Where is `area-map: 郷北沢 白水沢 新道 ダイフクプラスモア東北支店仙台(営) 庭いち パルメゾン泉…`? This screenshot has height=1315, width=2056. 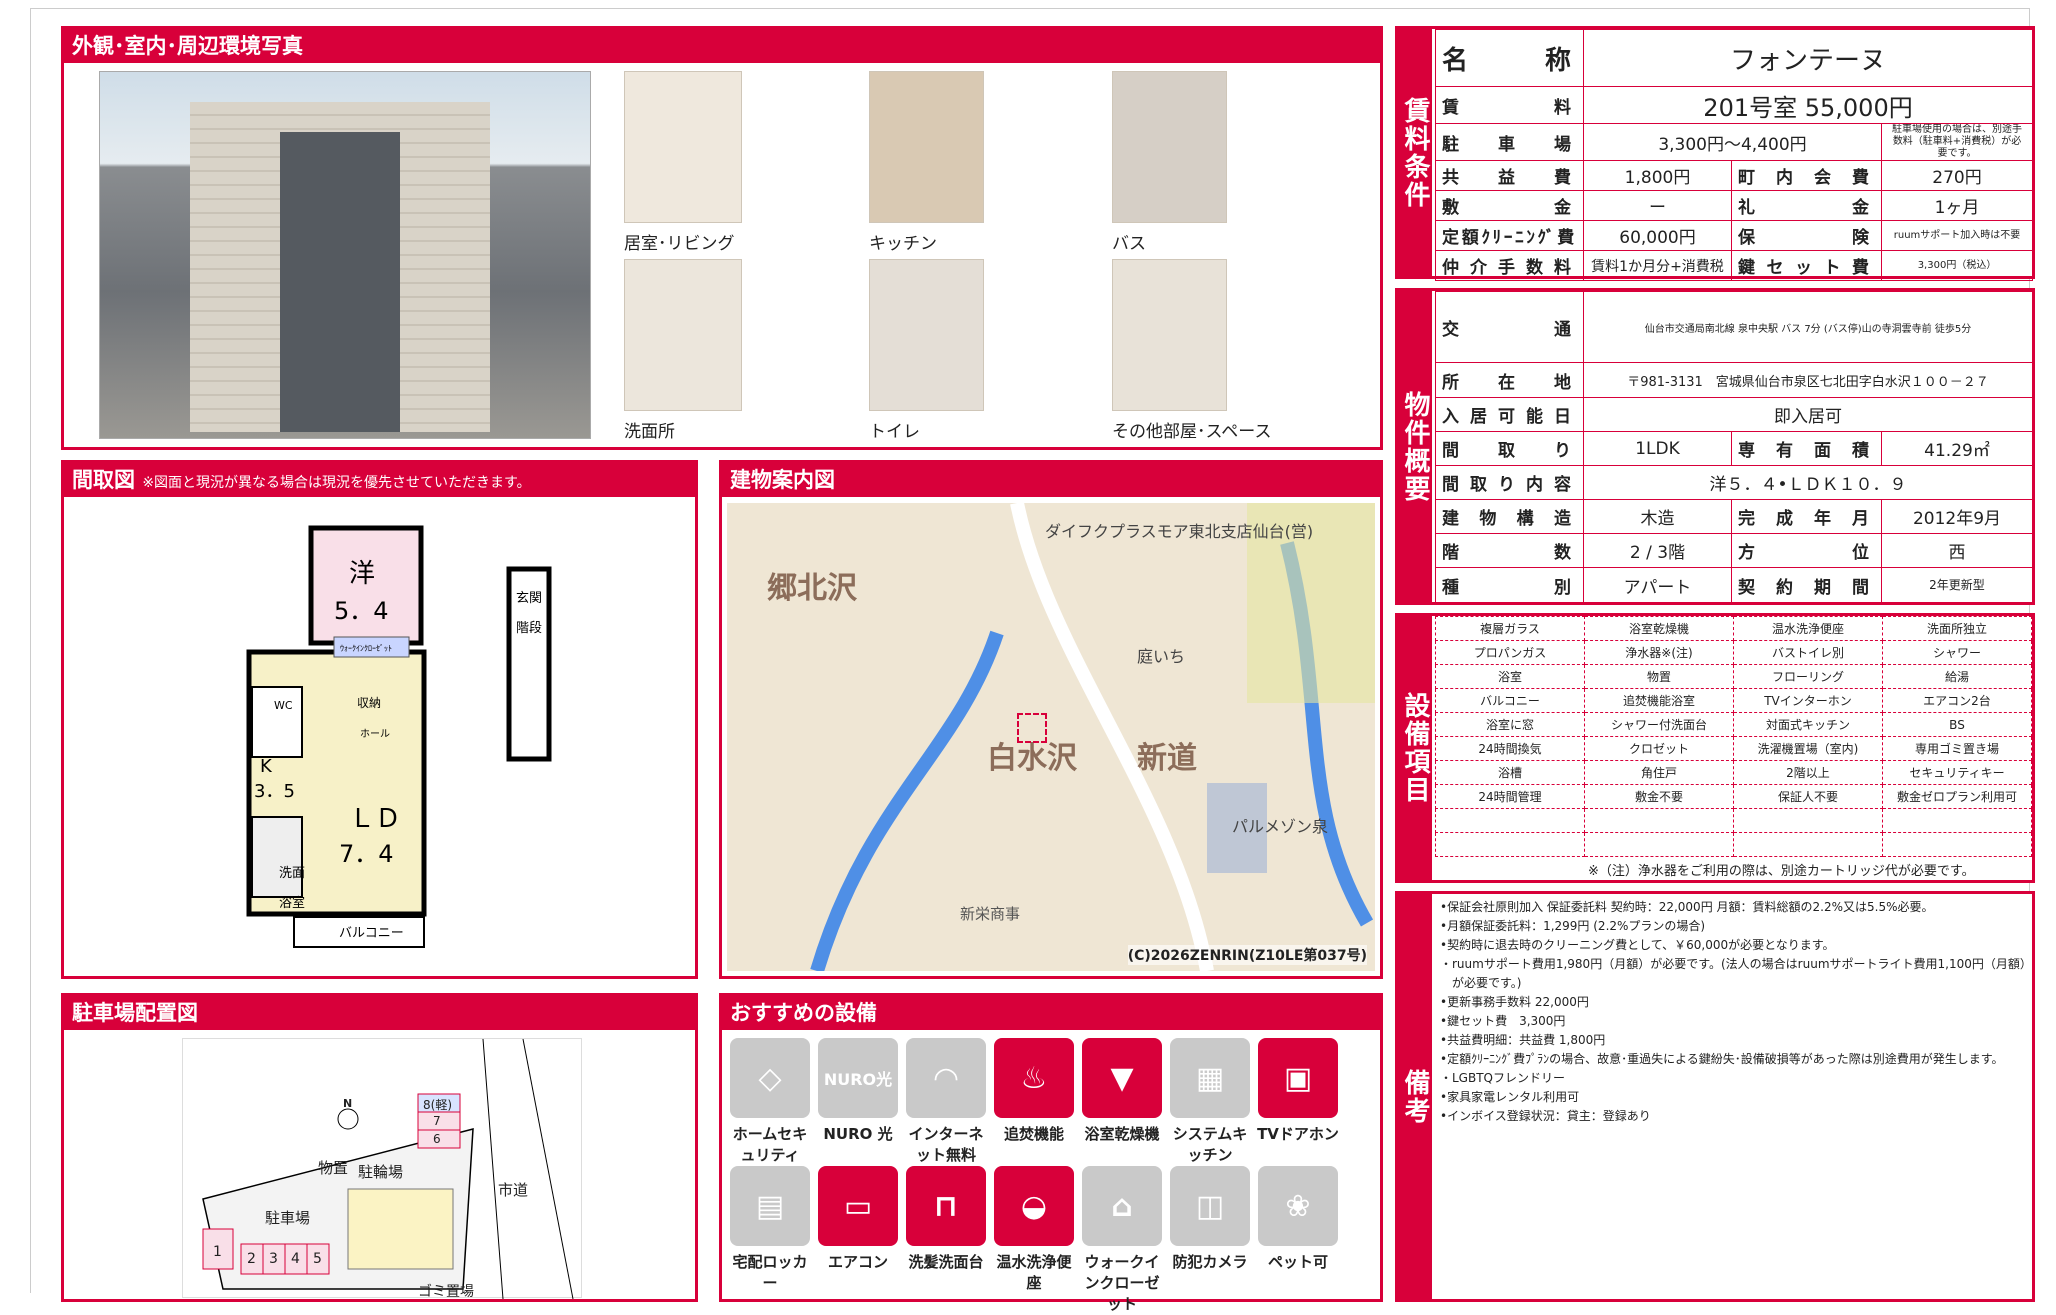
area-map: 郷北沢 白水沢 新道 ダイフクプラスモア東北支店仙台(営) 庭いち パルメゾン泉… is located at coordinates (1051, 737).